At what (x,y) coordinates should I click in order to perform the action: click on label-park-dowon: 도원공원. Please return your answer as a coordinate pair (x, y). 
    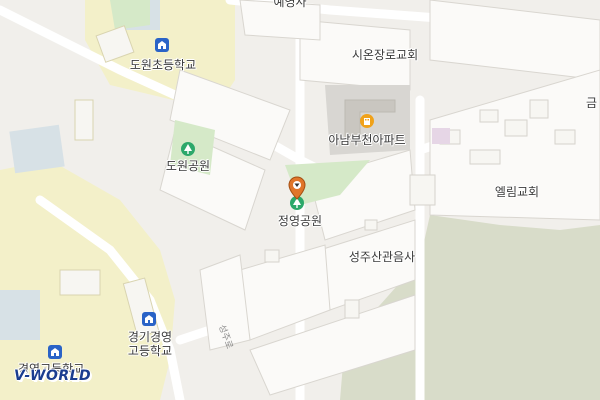
    Looking at the image, I should click on (188, 166).